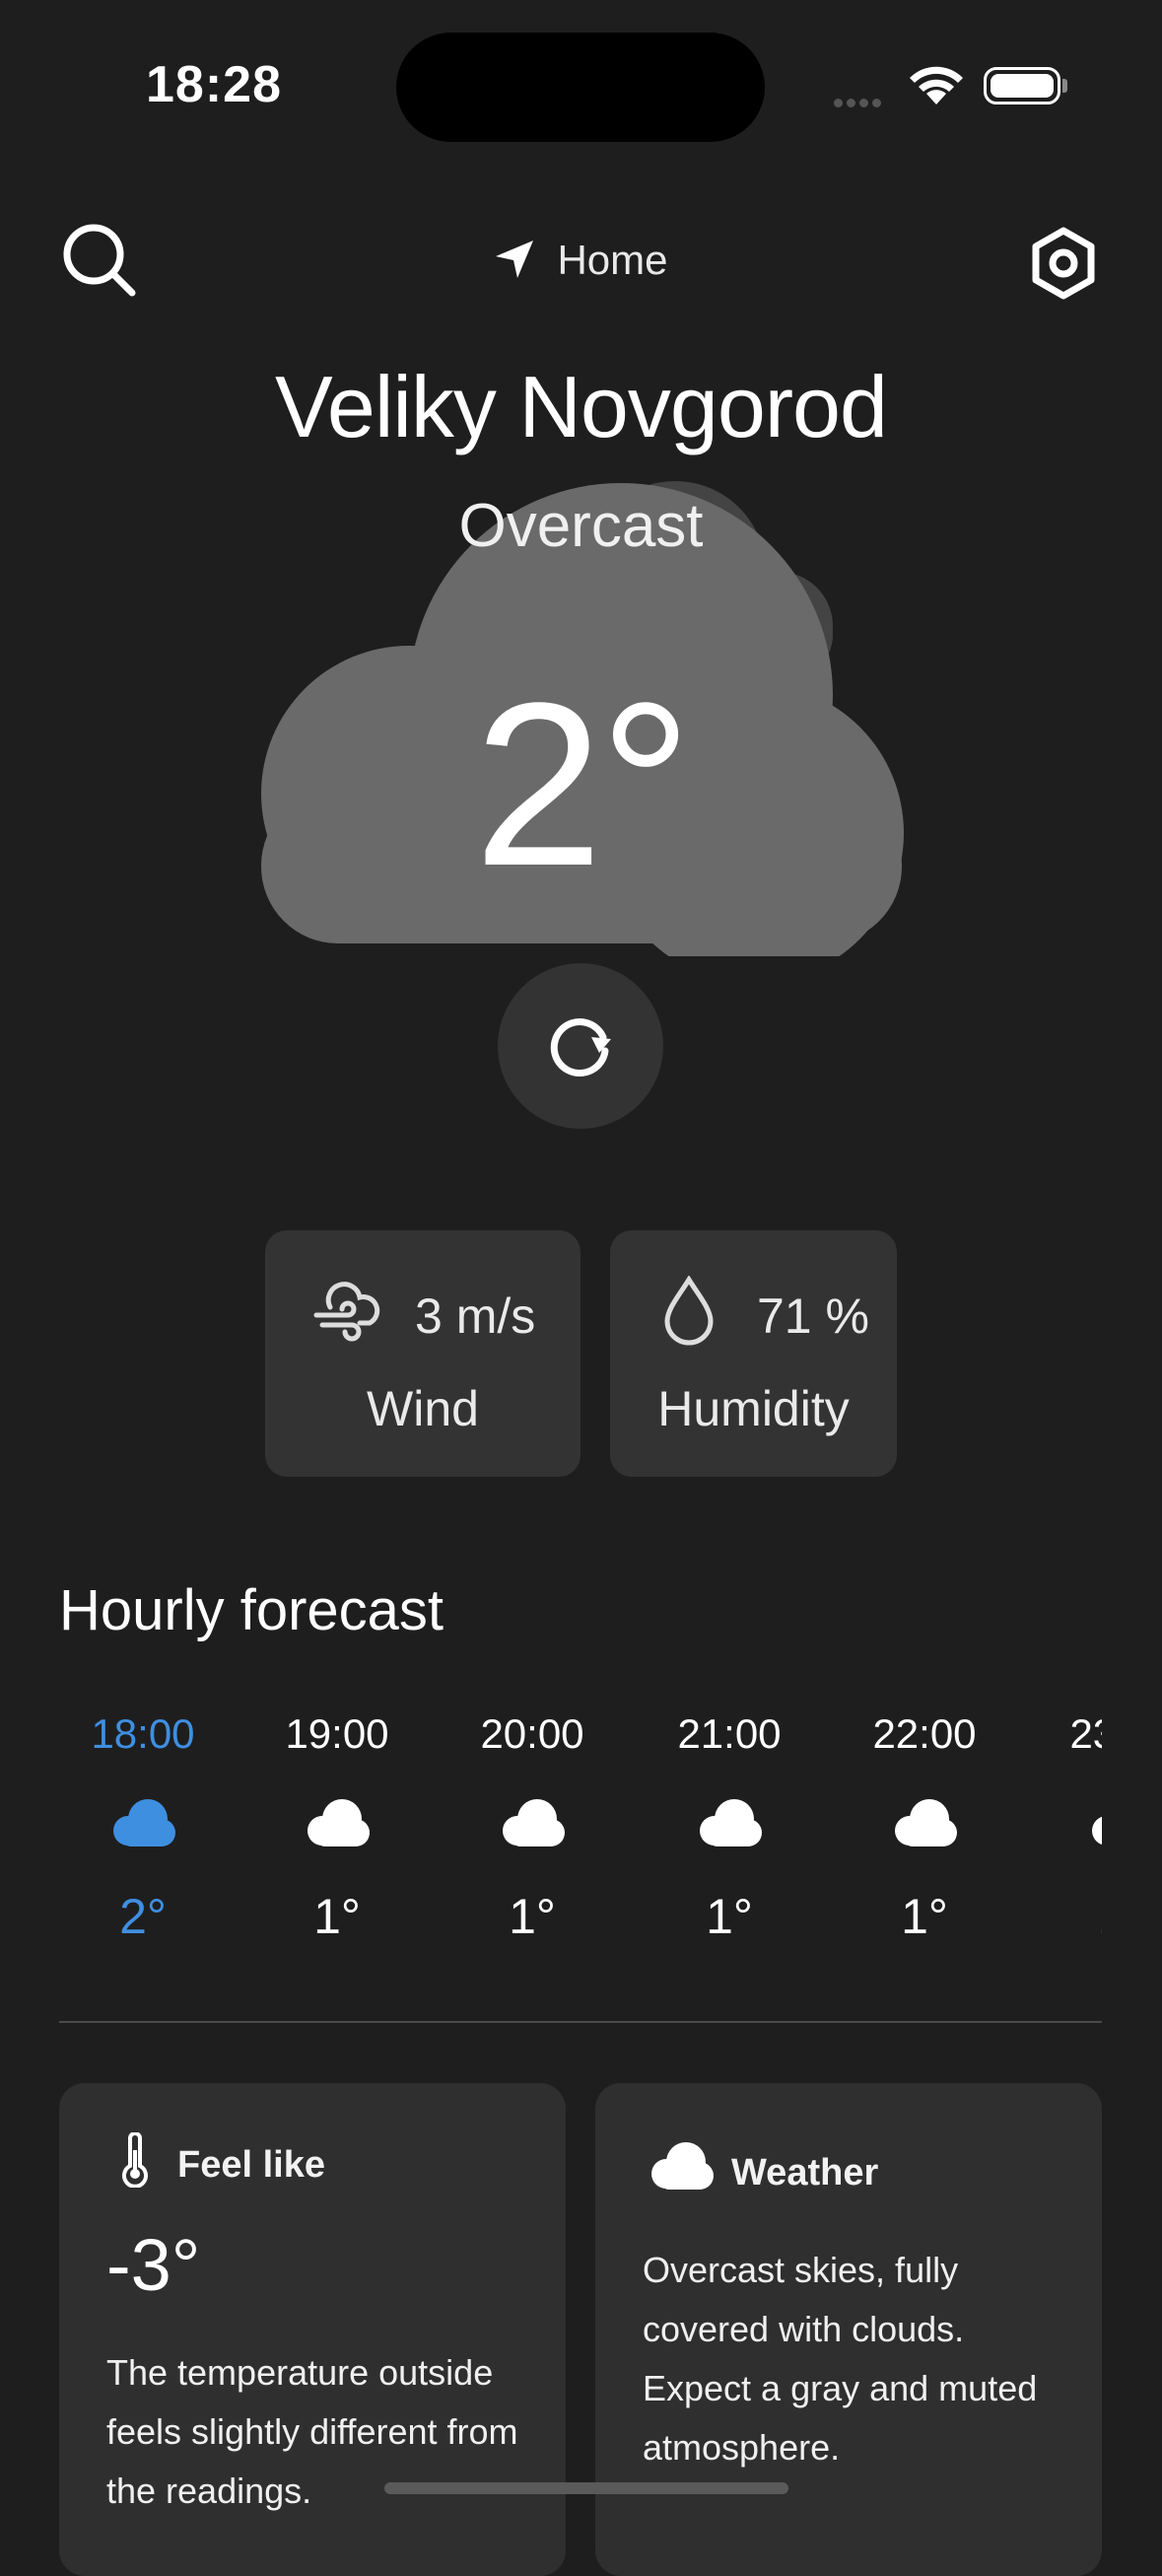 The height and width of the screenshot is (2576, 1162). I want to click on city-name: Veliky Novgorod, so click(581, 406).